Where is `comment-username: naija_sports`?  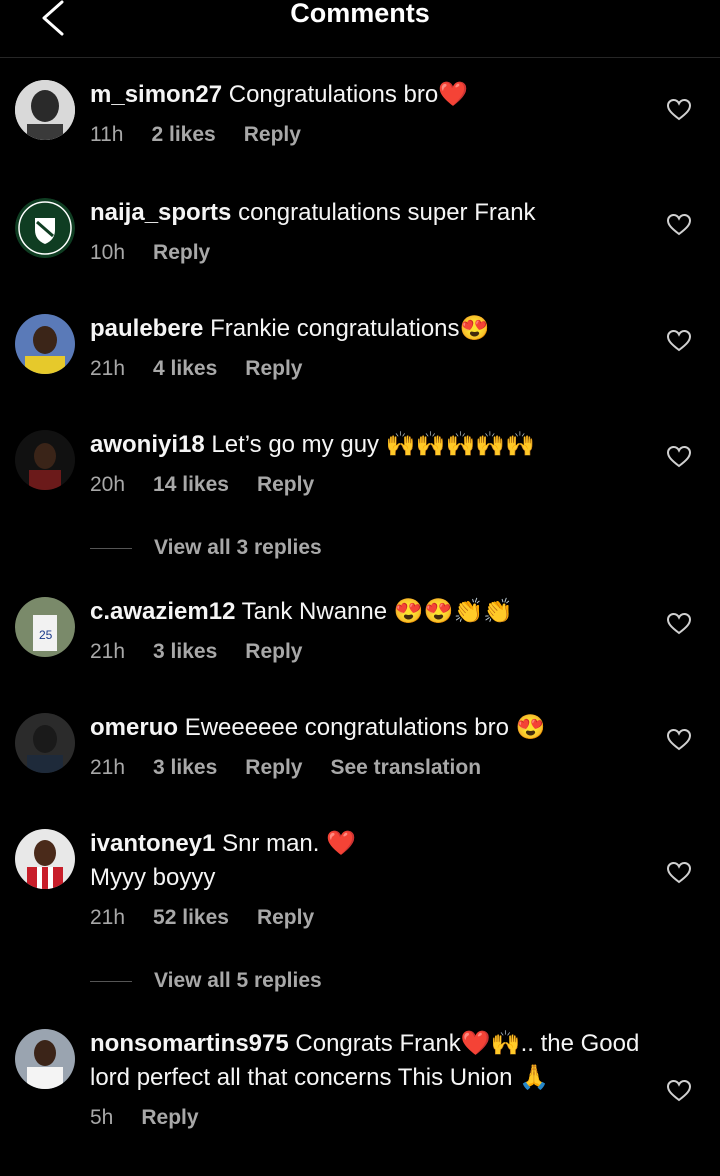 comment-username: naija_sports is located at coordinates (160, 212).